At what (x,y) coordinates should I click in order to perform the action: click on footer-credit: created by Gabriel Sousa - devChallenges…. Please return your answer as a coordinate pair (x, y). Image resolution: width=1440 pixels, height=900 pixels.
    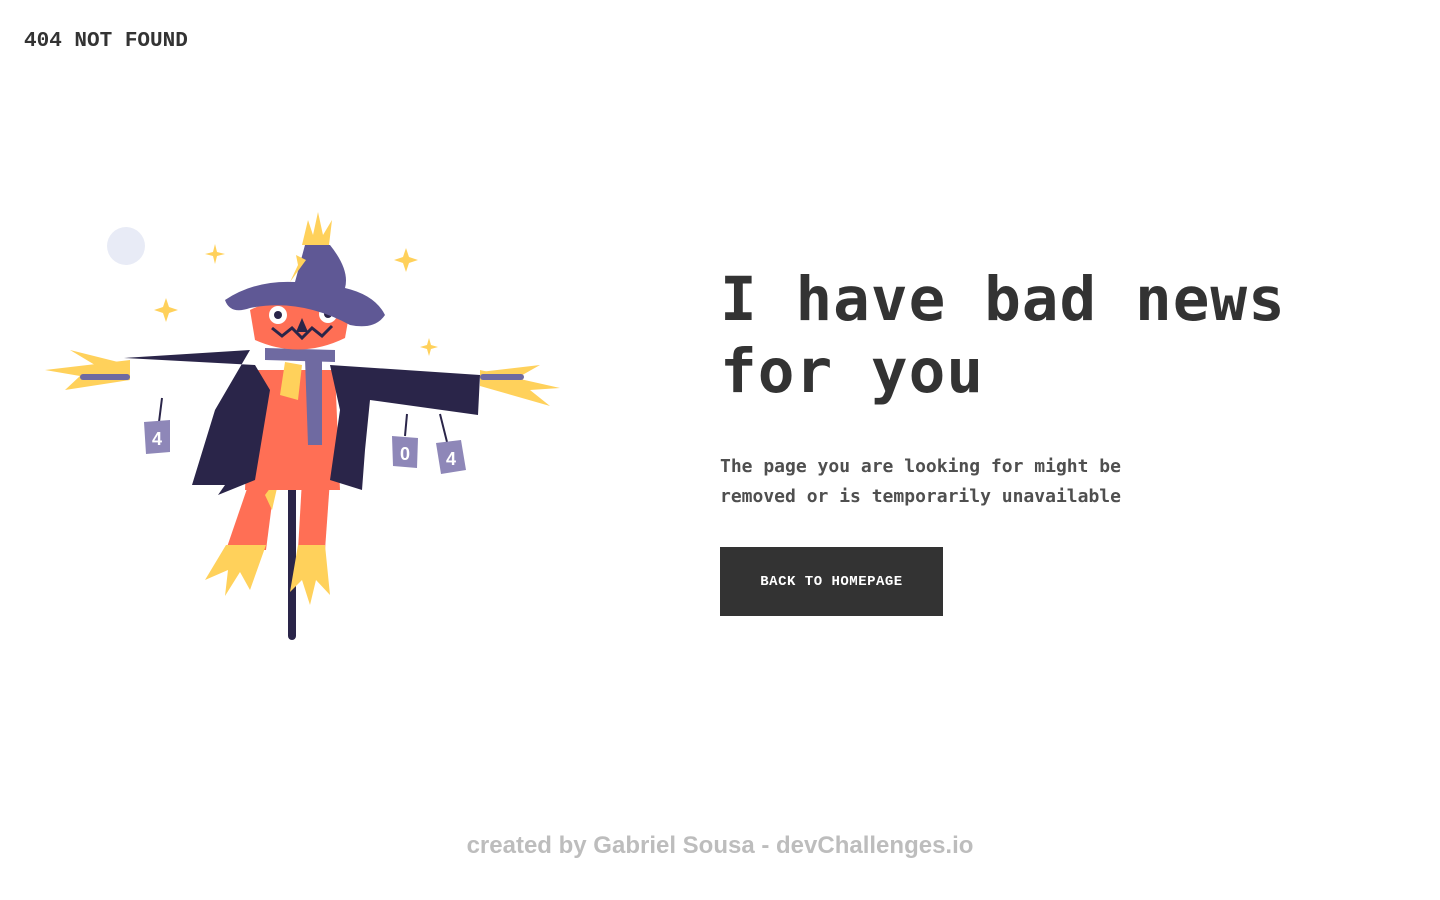
    Looking at the image, I should click on (720, 845).